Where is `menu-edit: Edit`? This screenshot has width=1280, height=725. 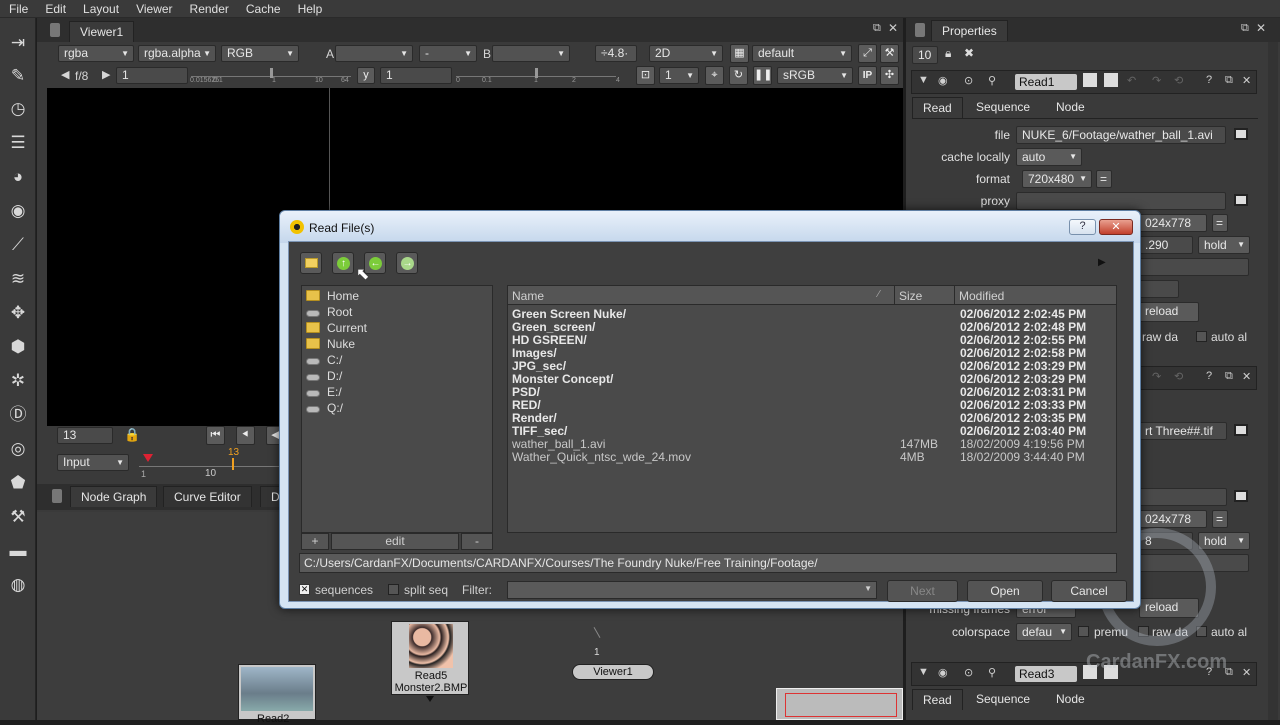
menu-edit: Edit is located at coordinates (55, 9).